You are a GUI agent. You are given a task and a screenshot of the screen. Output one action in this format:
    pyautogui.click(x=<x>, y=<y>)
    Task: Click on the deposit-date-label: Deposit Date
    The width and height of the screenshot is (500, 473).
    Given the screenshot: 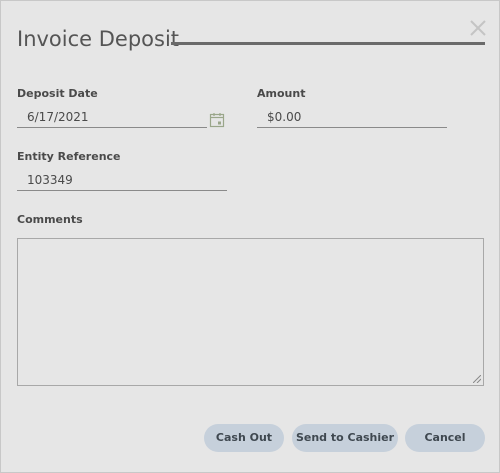 What is the action you would take?
    pyautogui.click(x=57, y=93)
    